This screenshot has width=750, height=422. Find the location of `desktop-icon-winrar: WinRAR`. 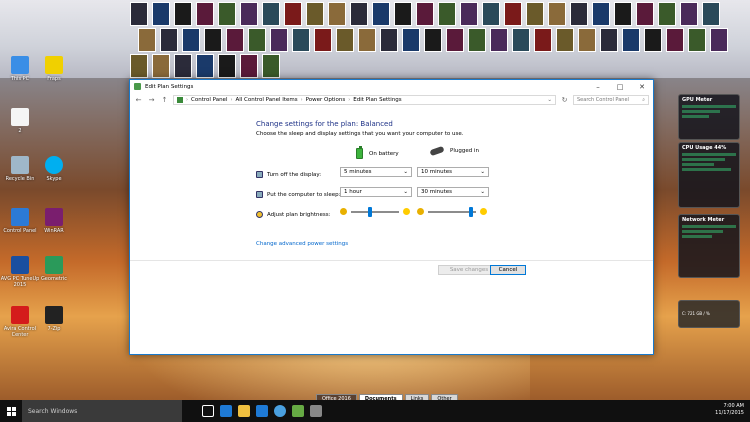

desktop-icon-winrar: WinRAR is located at coordinates (54, 221).